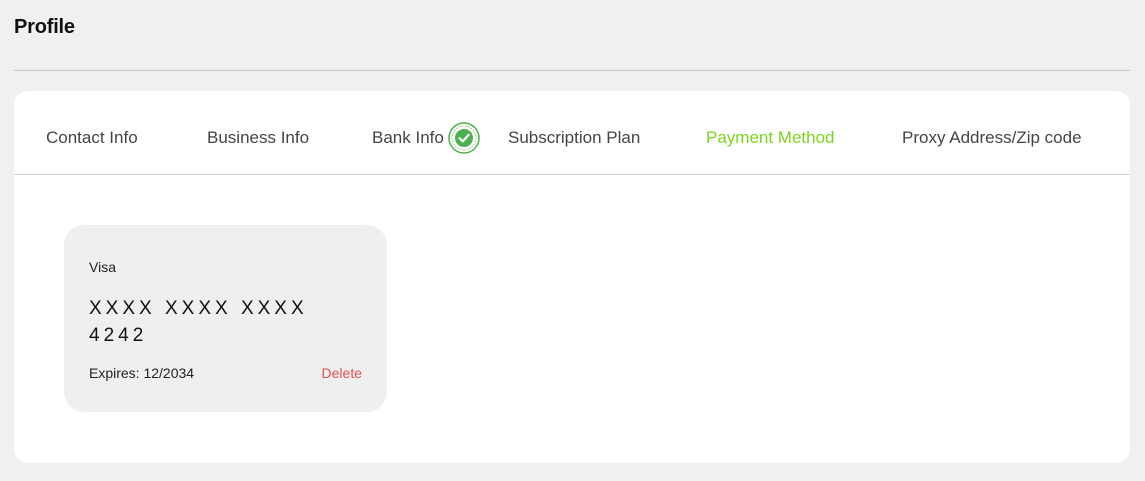 Image resolution: width=1145 pixels, height=481 pixels. What do you see at coordinates (102, 267) in the screenshot?
I see `card-brand: Visa` at bounding box center [102, 267].